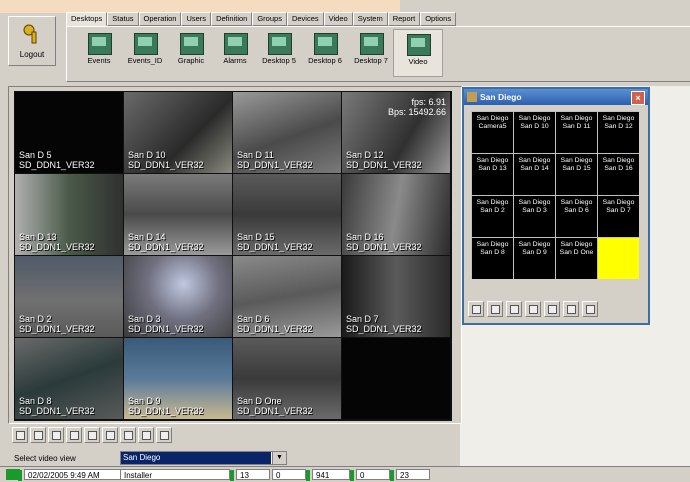 The height and width of the screenshot is (482, 690). What do you see at coordinates (396, 214) in the screenshot?
I see `video-cell: San D 16 SD_DDN1_VER32` at bounding box center [396, 214].